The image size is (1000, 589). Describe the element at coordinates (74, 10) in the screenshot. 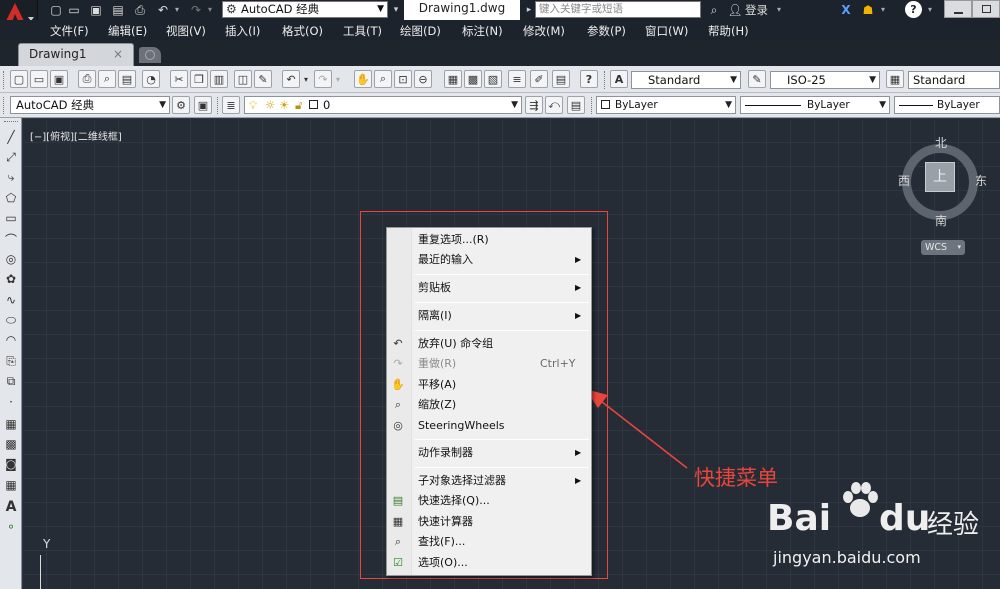

I see `open-file-icon: ▭` at that location.